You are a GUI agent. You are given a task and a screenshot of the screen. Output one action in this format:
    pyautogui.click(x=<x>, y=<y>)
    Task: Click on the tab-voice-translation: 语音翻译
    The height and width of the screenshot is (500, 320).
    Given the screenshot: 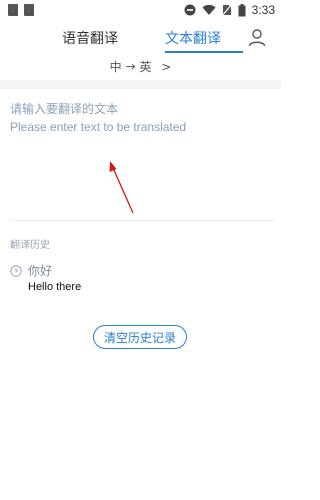 What is the action you would take?
    pyautogui.click(x=90, y=38)
    